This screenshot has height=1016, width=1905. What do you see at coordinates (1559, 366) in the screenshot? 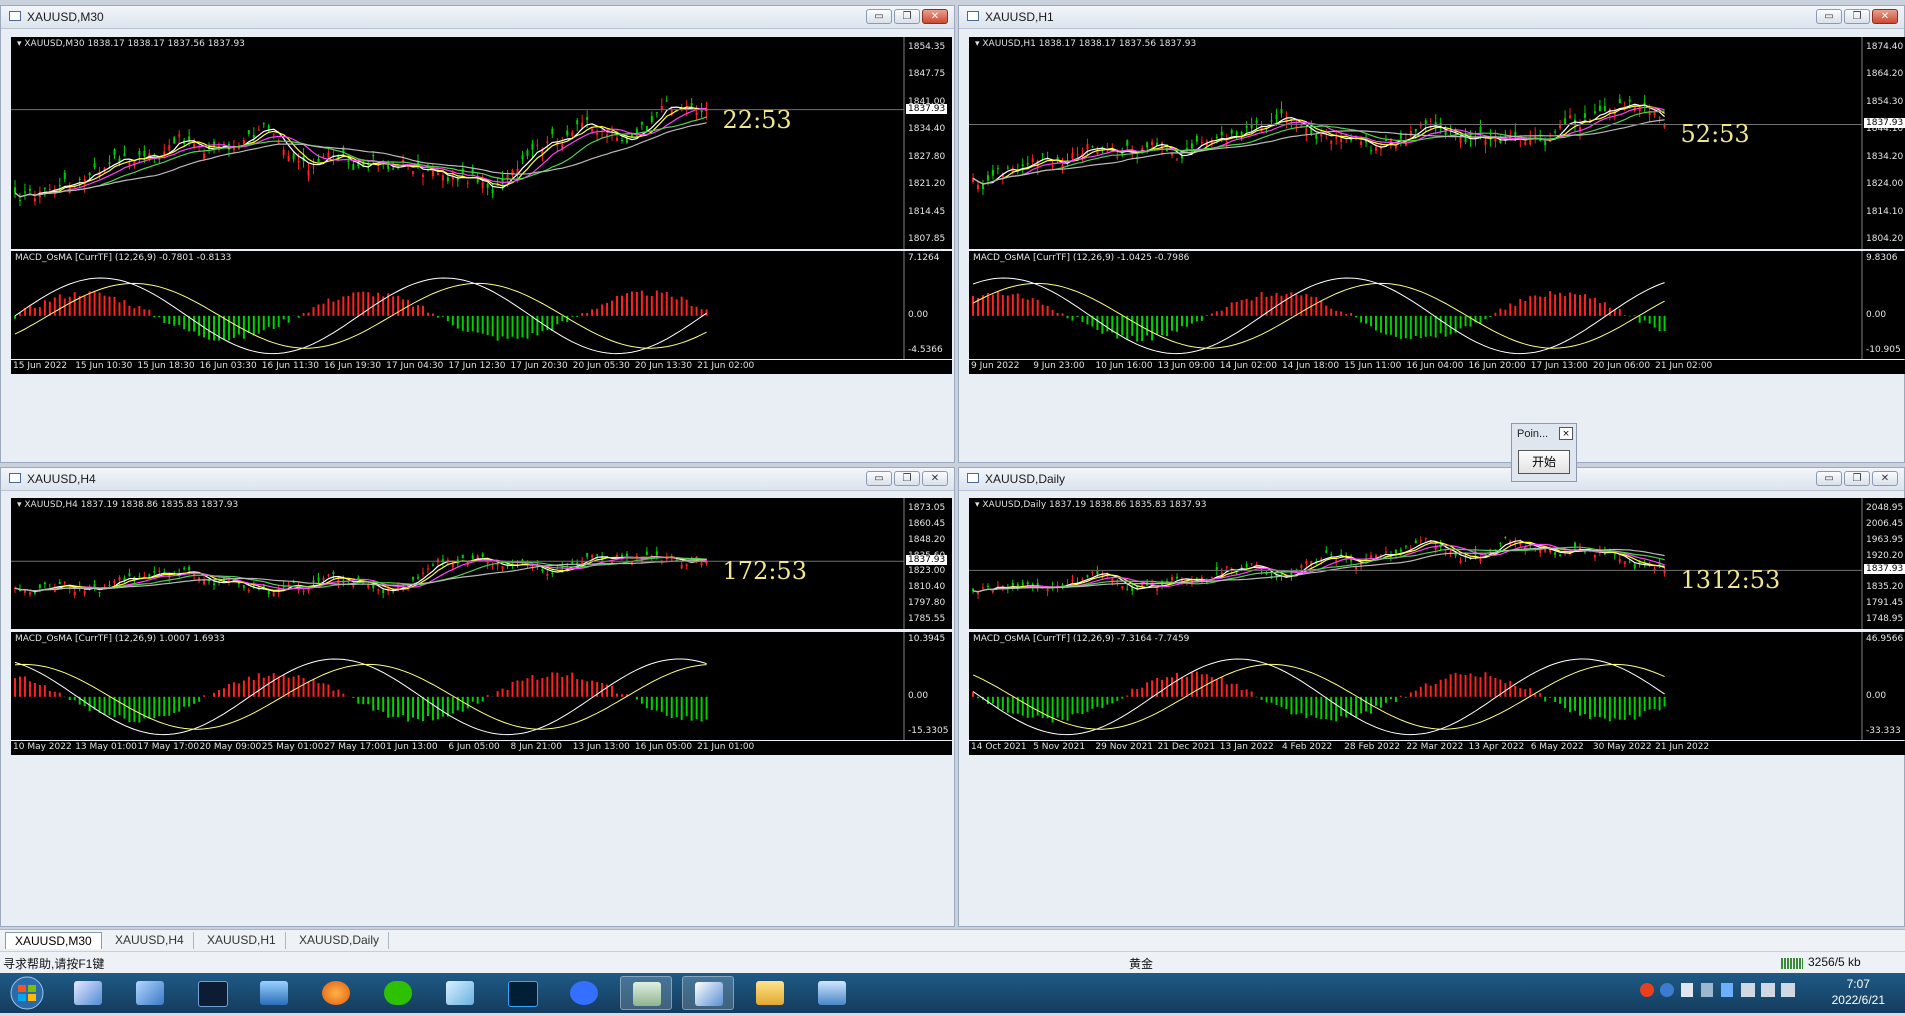
I see `date-tick-label: 17 Jun 13:00` at bounding box center [1559, 366].